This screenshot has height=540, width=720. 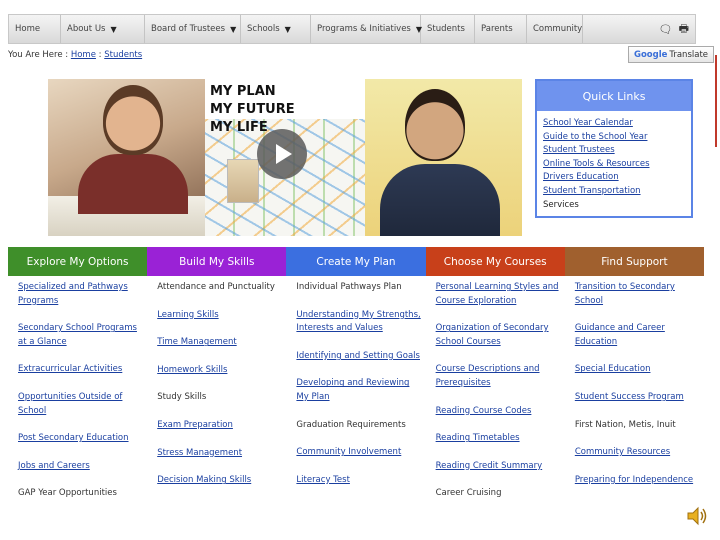 I want to click on category-tab-build-my-skills: Build My Skills, so click(x=217, y=261).